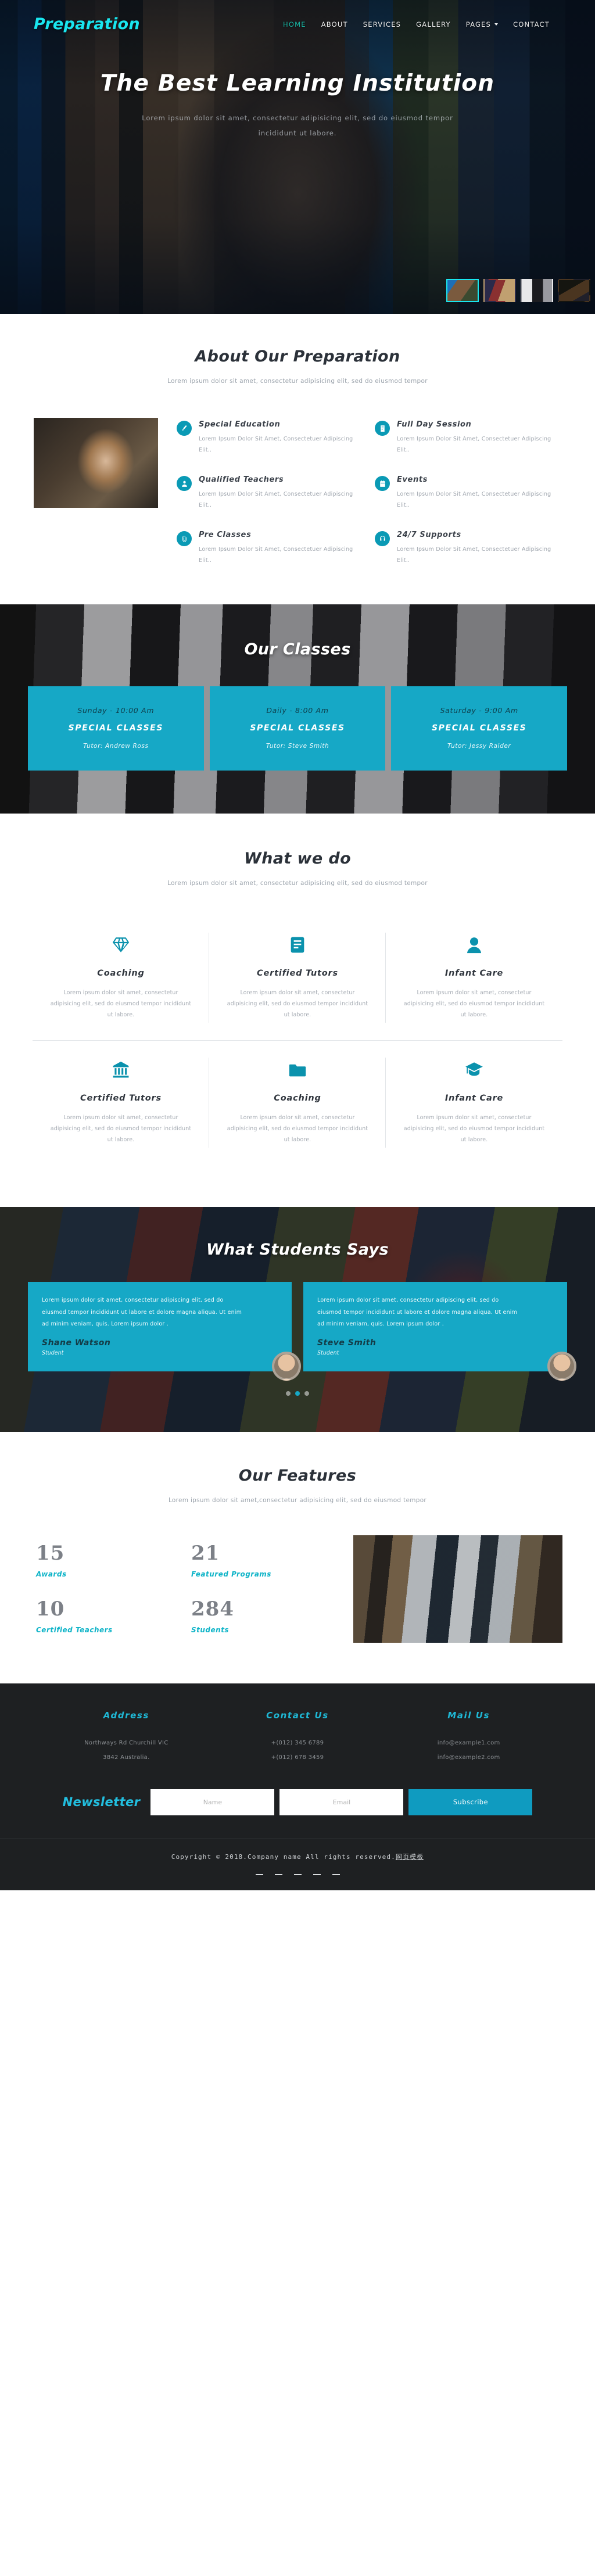 This screenshot has height=2576, width=595. I want to click on google-plus-icon, so click(297, 1874).